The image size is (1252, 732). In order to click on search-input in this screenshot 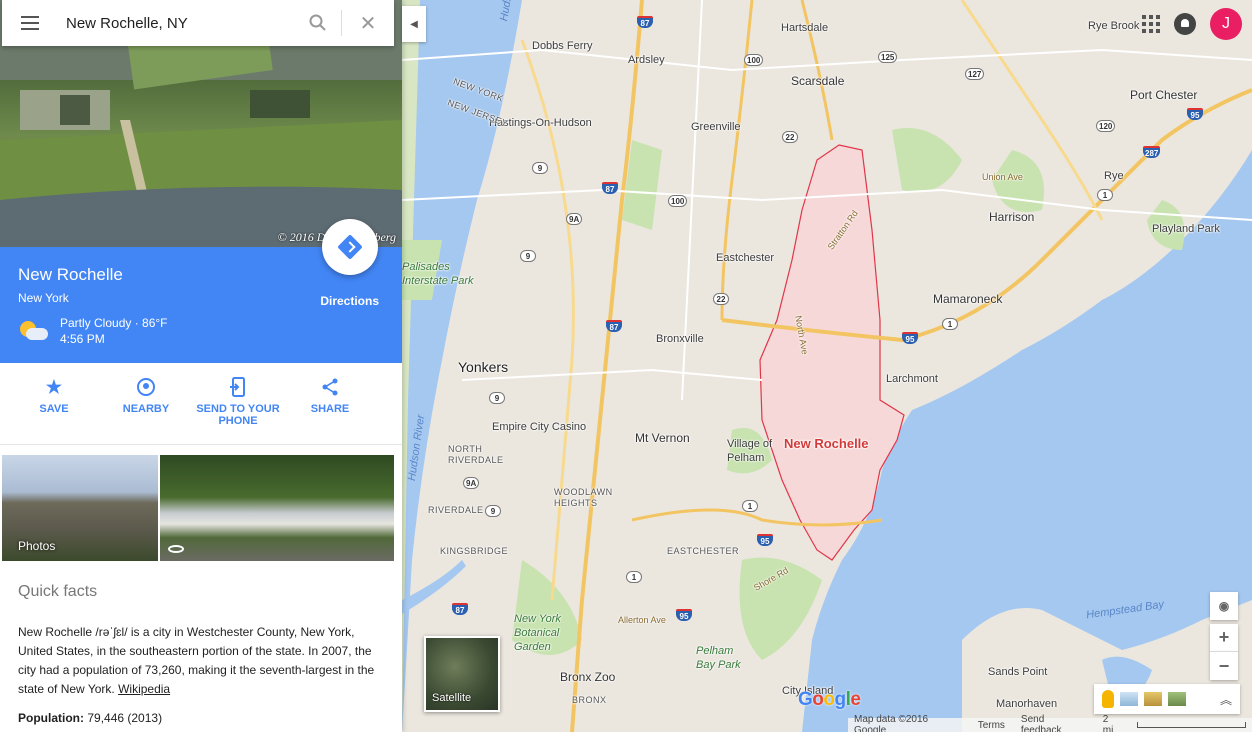, I will do `click(176, 23)`.